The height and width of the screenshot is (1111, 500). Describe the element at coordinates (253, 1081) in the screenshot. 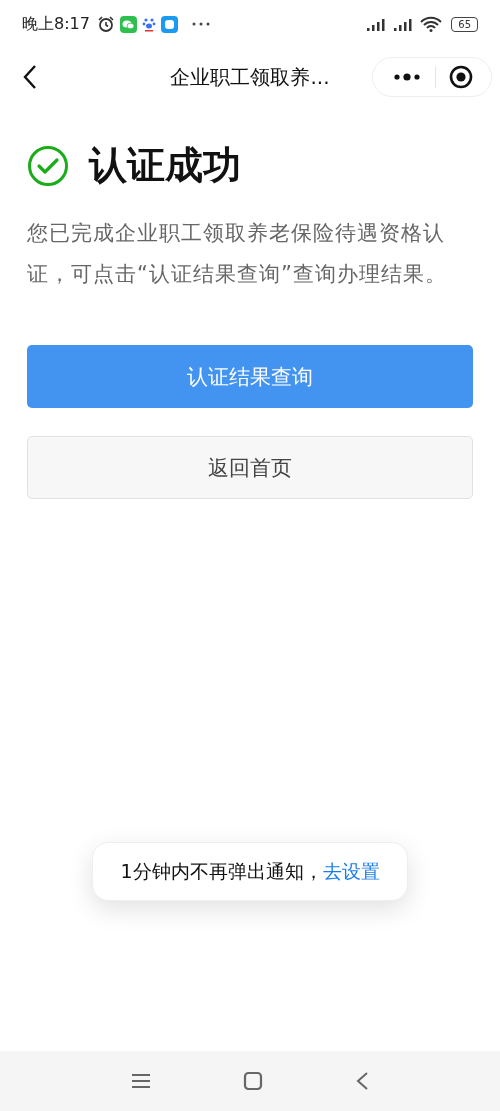

I see `home-icon` at that location.